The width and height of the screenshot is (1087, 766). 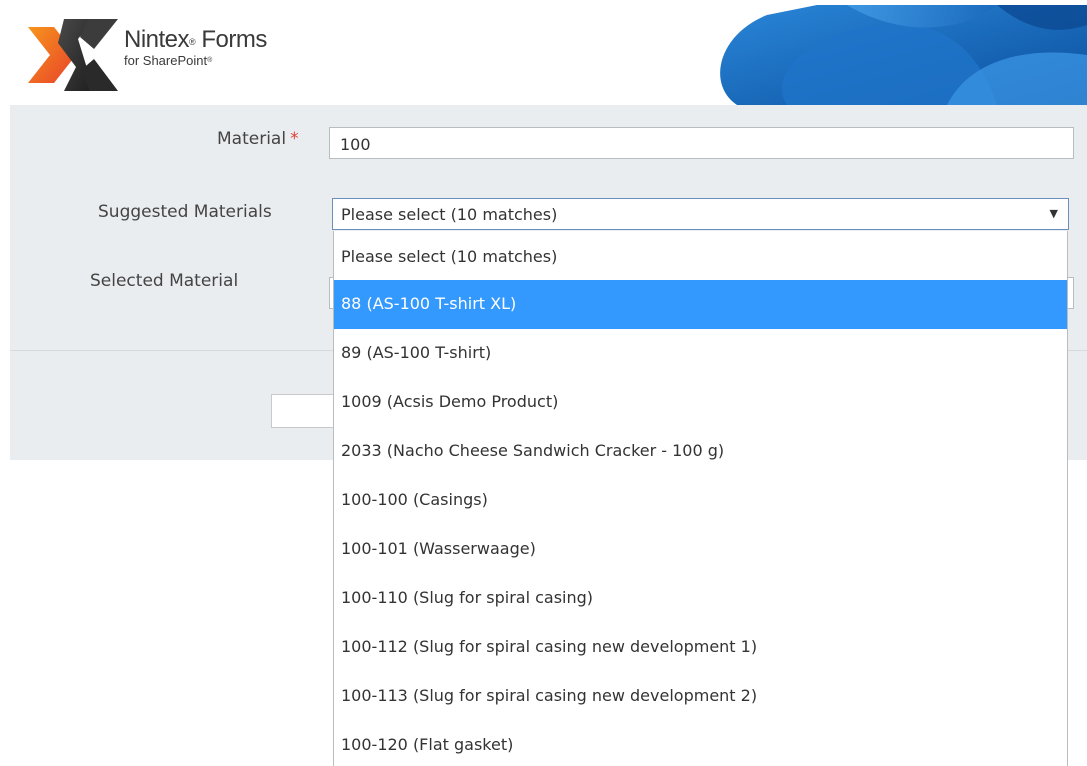 I want to click on suggested-materials-label: Suggested Materials, so click(x=185, y=212).